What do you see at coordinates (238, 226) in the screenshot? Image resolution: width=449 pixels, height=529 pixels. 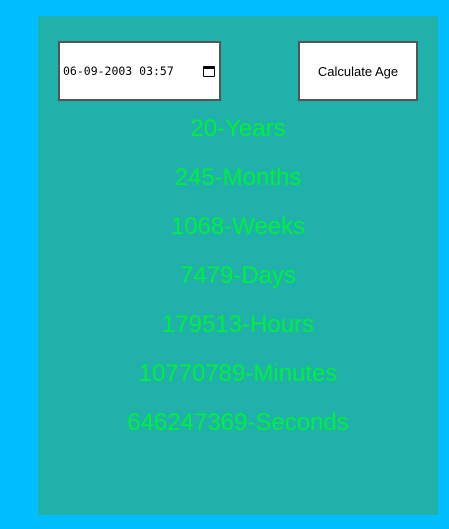 I see `age-weeks-result: 1068-Weeks` at bounding box center [238, 226].